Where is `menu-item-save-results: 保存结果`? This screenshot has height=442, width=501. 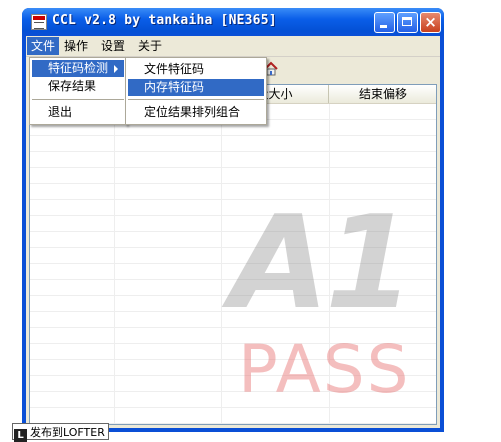
menu-item-save-results: 保存结果 is located at coordinates (78, 86).